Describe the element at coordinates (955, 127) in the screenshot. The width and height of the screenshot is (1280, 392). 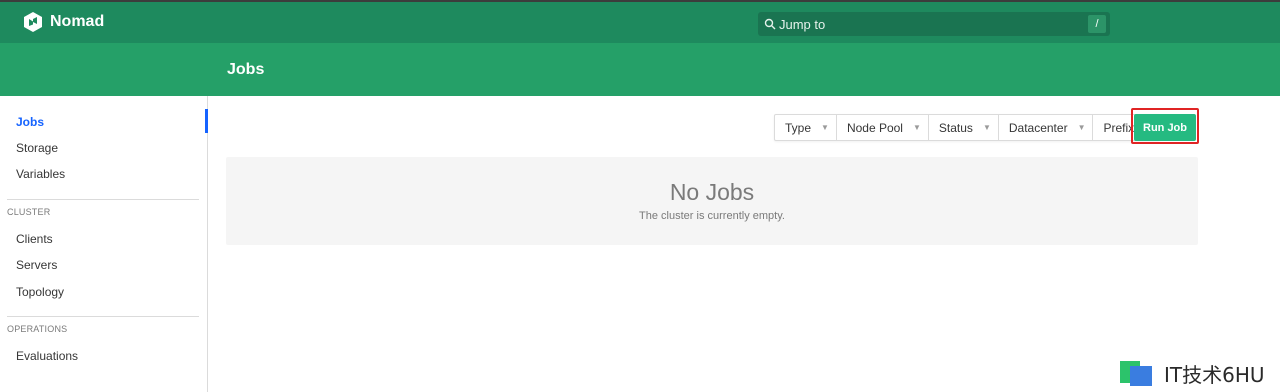
I see `filter-label: Status` at that location.